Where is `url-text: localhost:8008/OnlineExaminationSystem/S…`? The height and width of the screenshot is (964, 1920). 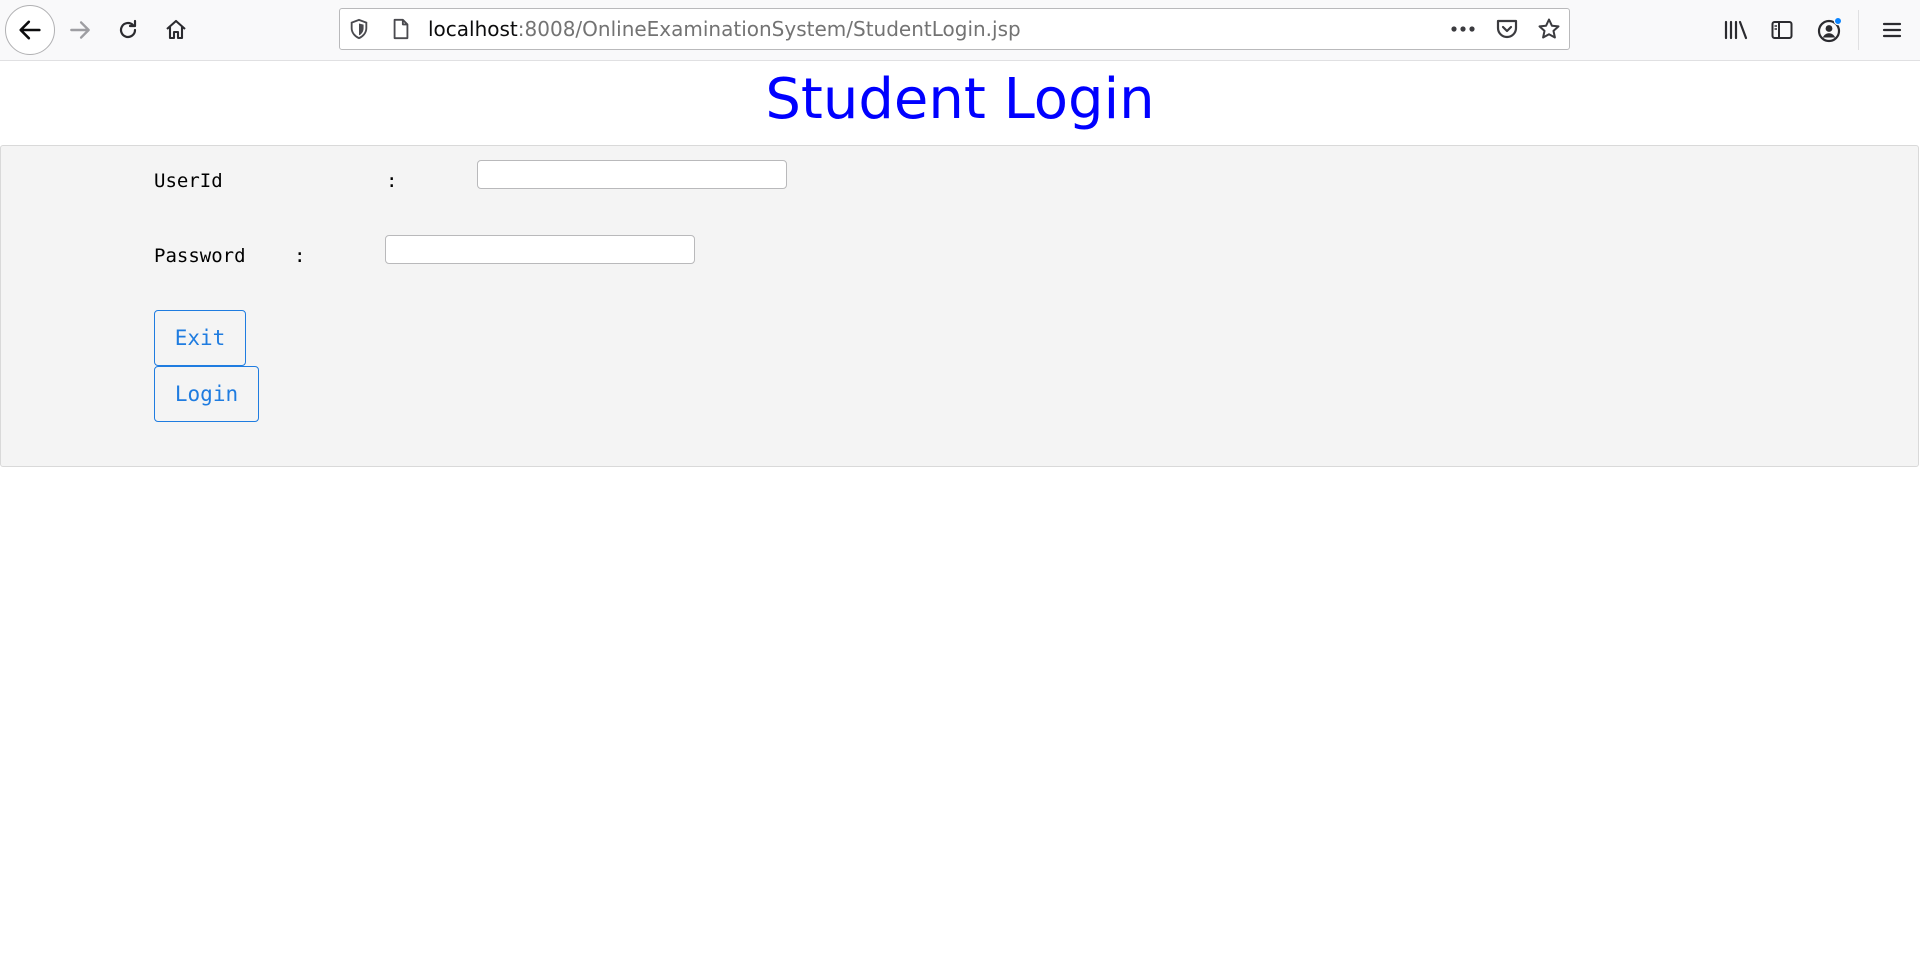 url-text: localhost:8008/OnlineExaminationSystem/S… is located at coordinates (724, 29).